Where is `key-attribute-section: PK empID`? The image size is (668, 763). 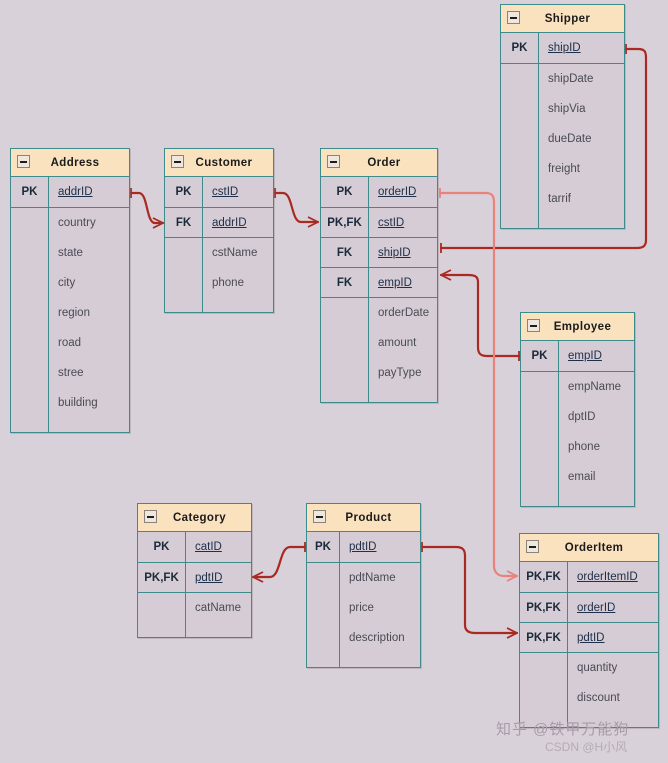 key-attribute-section: PK empID is located at coordinates (577, 356).